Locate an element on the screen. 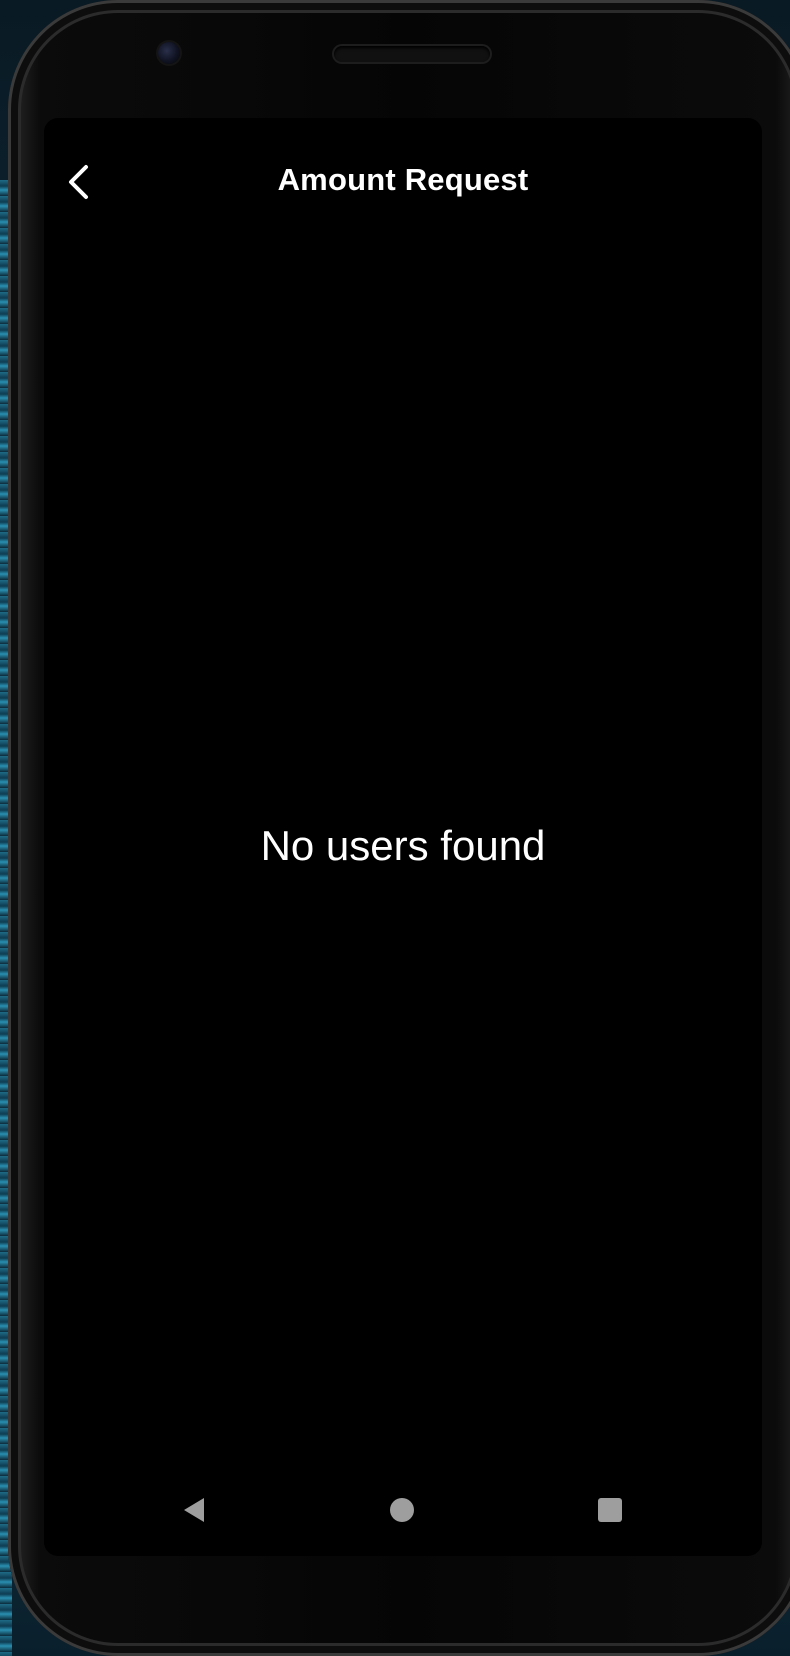 This screenshot has height=1656, width=790. circle-home-icon is located at coordinates (402, 1510).